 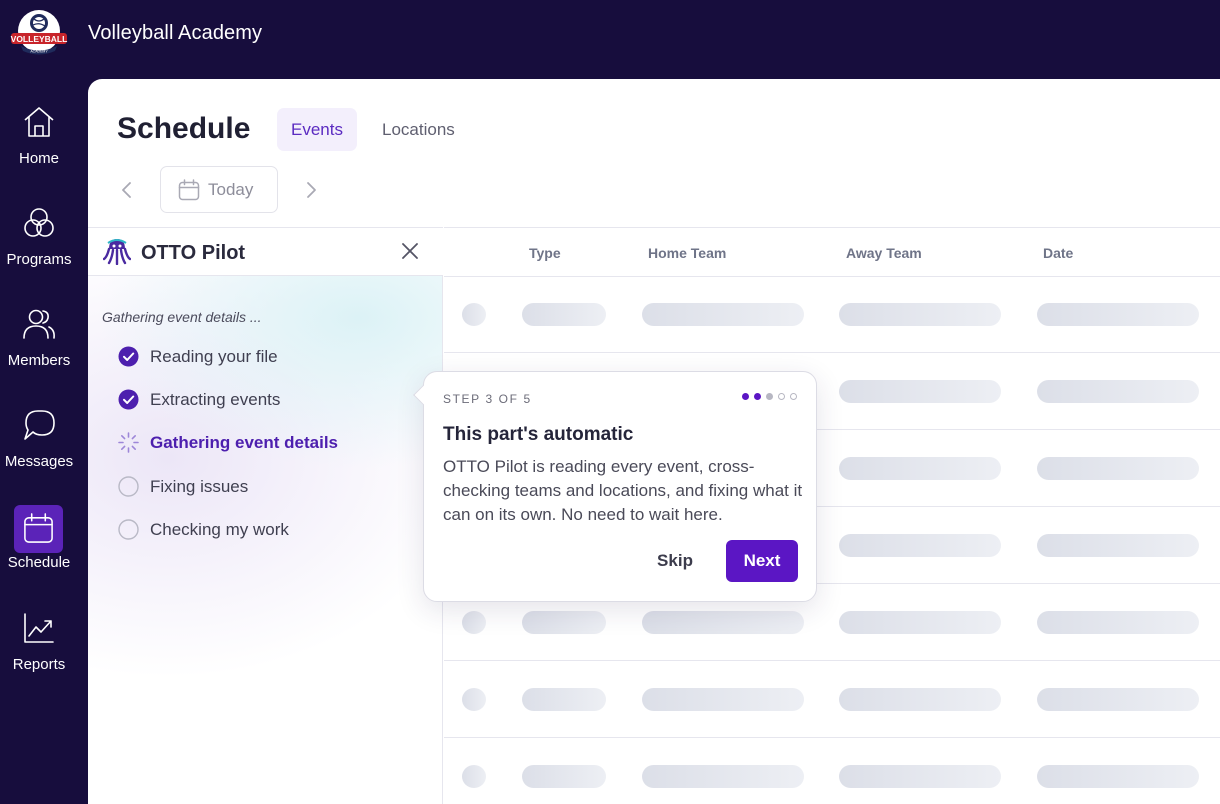 What do you see at coordinates (39, 360) in the screenshot?
I see `sidebar-item-label: Members` at bounding box center [39, 360].